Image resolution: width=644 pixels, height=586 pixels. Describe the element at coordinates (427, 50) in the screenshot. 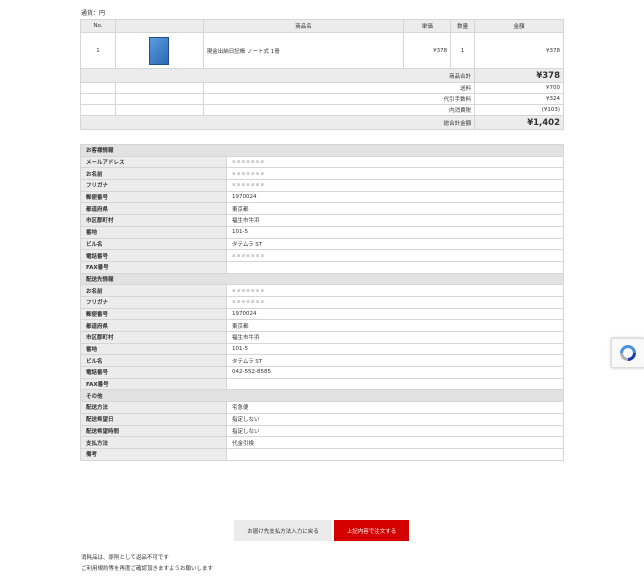

I see `item-price: ¥378` at that location.